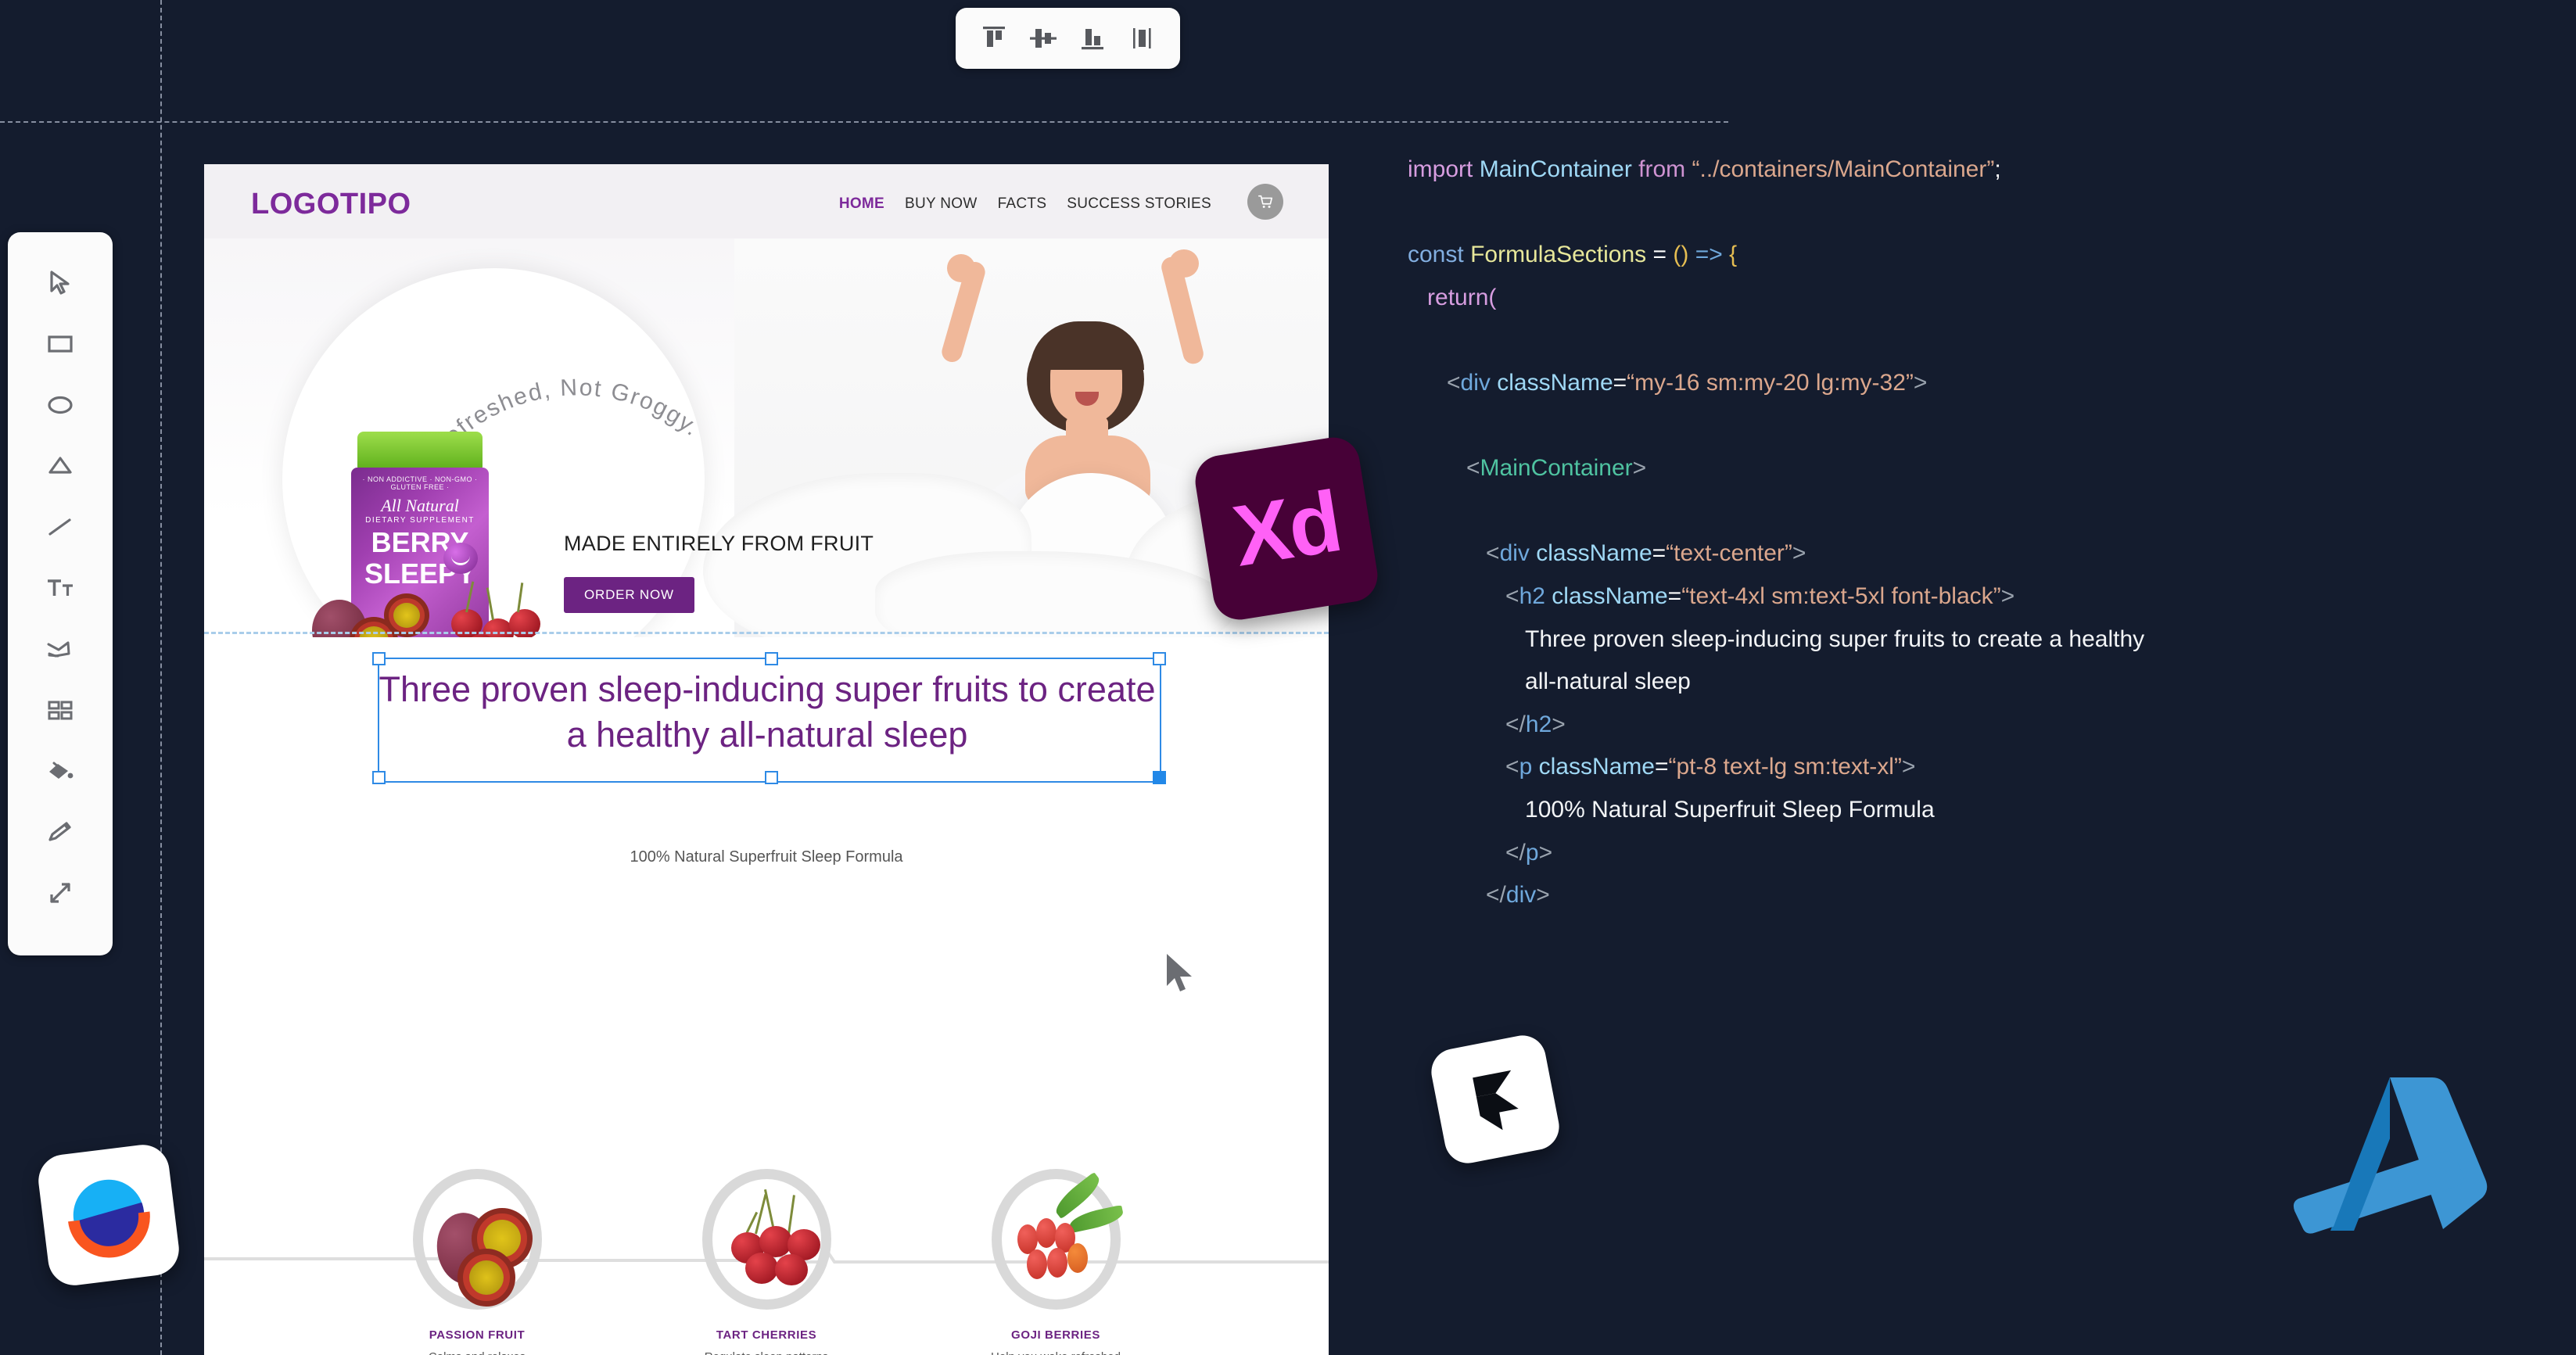 The height and width of the screenshot is (1355, 2576). Describe the element at coordinates (719, 543) in the screenshot. I see `hero-tagline: MADE ENTIRELY FROM FRUIT` at that location.